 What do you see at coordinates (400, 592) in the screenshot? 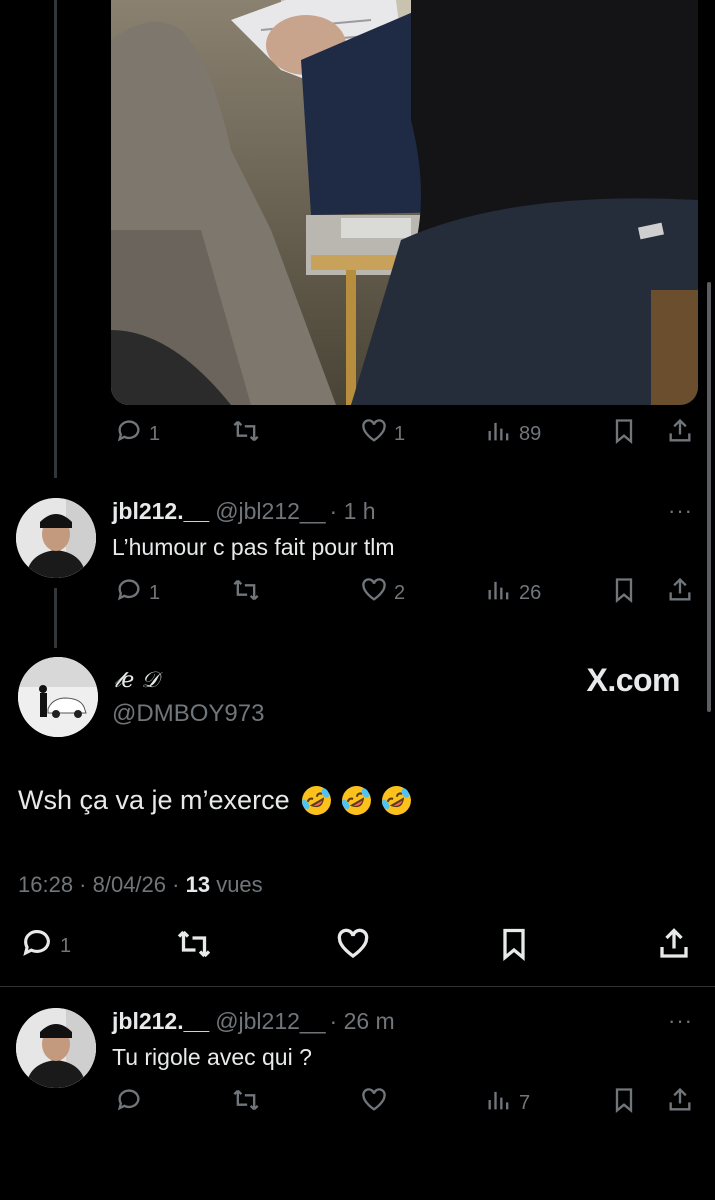
I see `like-count: 2` at bounding box center [400, 592].